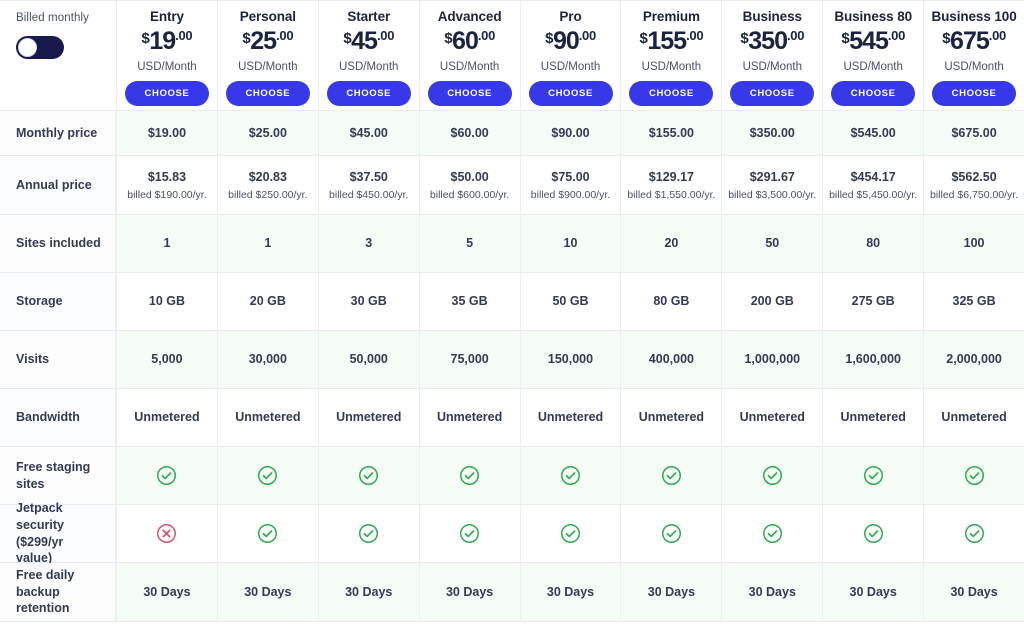 The image size is (1024, 625). I want to click on plan-header-premium: Premium $155.00 USD/Month CHOOSE, so click(671, 55).